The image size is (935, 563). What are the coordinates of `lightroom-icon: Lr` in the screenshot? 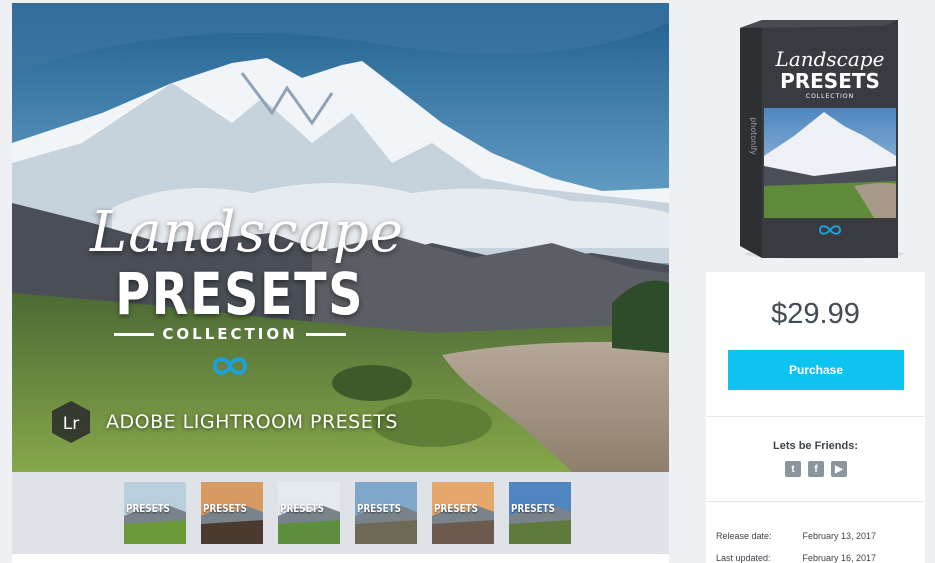 It's located at (71, 422).